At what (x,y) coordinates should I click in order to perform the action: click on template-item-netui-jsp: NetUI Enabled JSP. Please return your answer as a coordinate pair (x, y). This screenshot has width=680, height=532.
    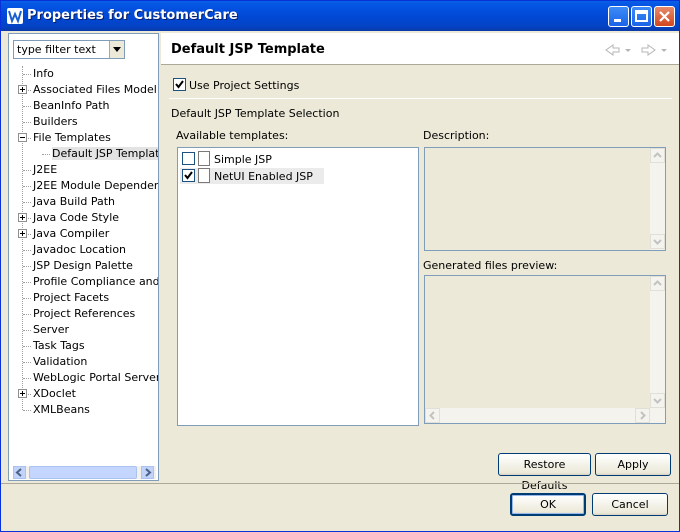
    Looking at the image, I should click on (252, 176).